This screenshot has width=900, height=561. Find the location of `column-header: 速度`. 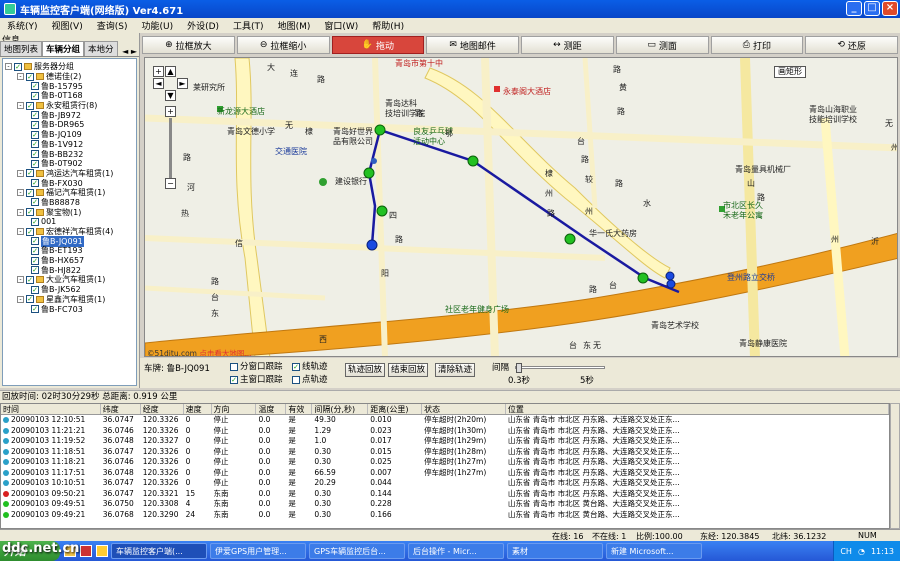

column-header: 速度 is located at coordinates (198, 409).